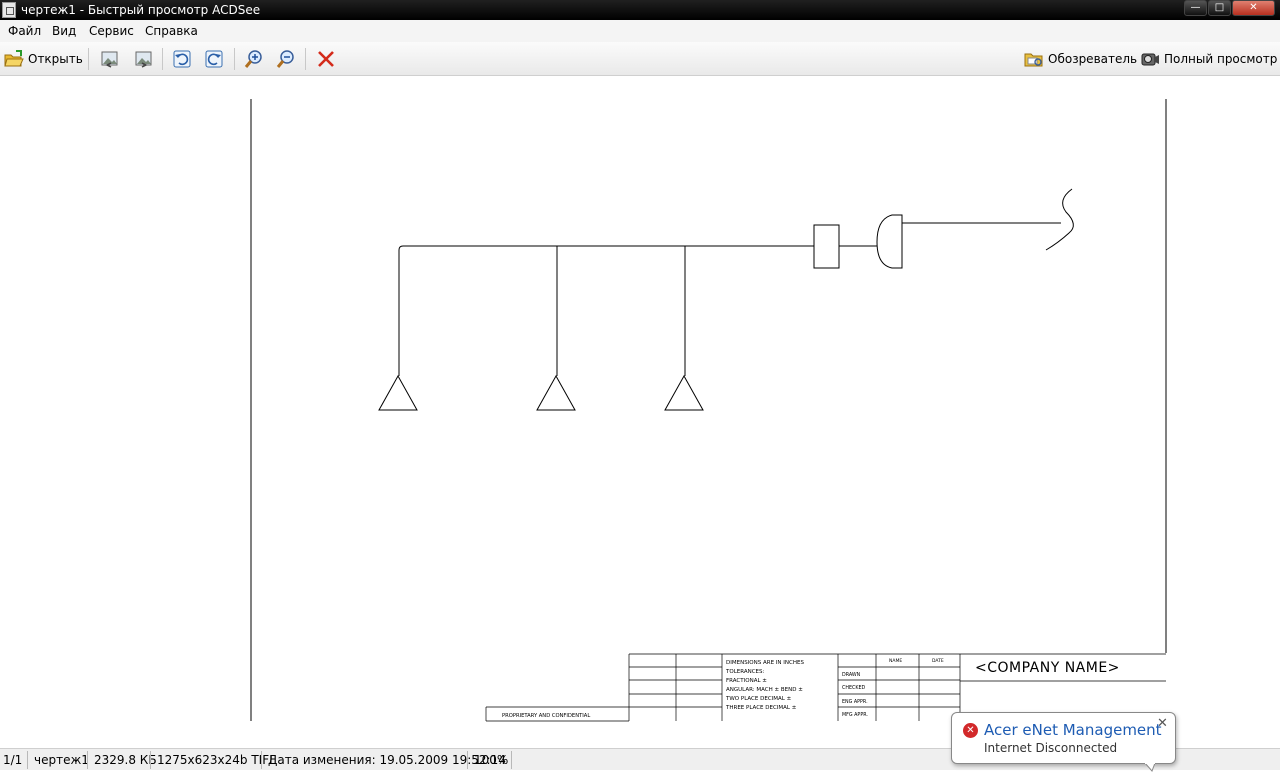 The width and height of the screenshot is (1280, 772). What do you see at coordinates (111, 31) in the screenshot?
I see `menu-tools: Сервис` at bounding box center [111, 31].